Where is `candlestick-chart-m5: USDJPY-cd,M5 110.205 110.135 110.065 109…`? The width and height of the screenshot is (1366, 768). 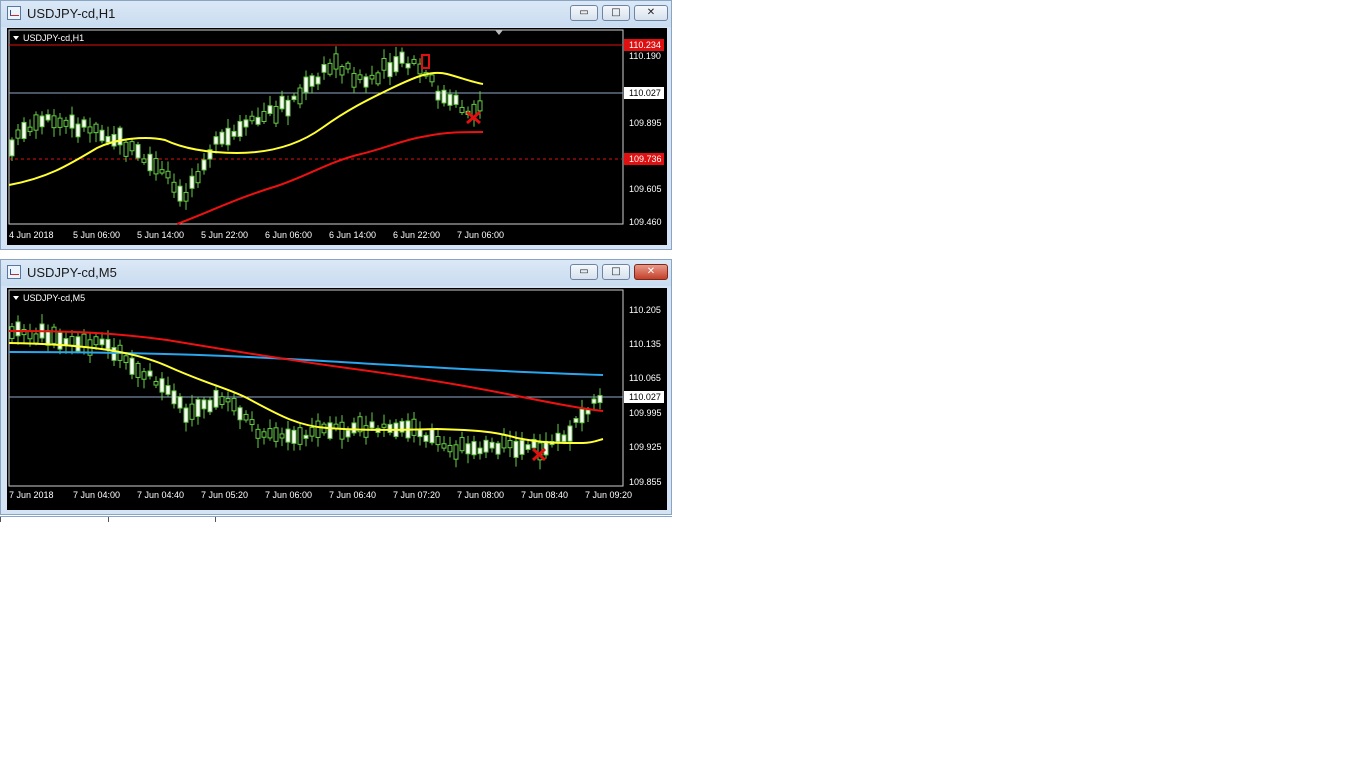
candlestick-chart-m5: USDJPY-cd,M5 110.205 110.135 110.065 109… is located at coordinates (337, 399).